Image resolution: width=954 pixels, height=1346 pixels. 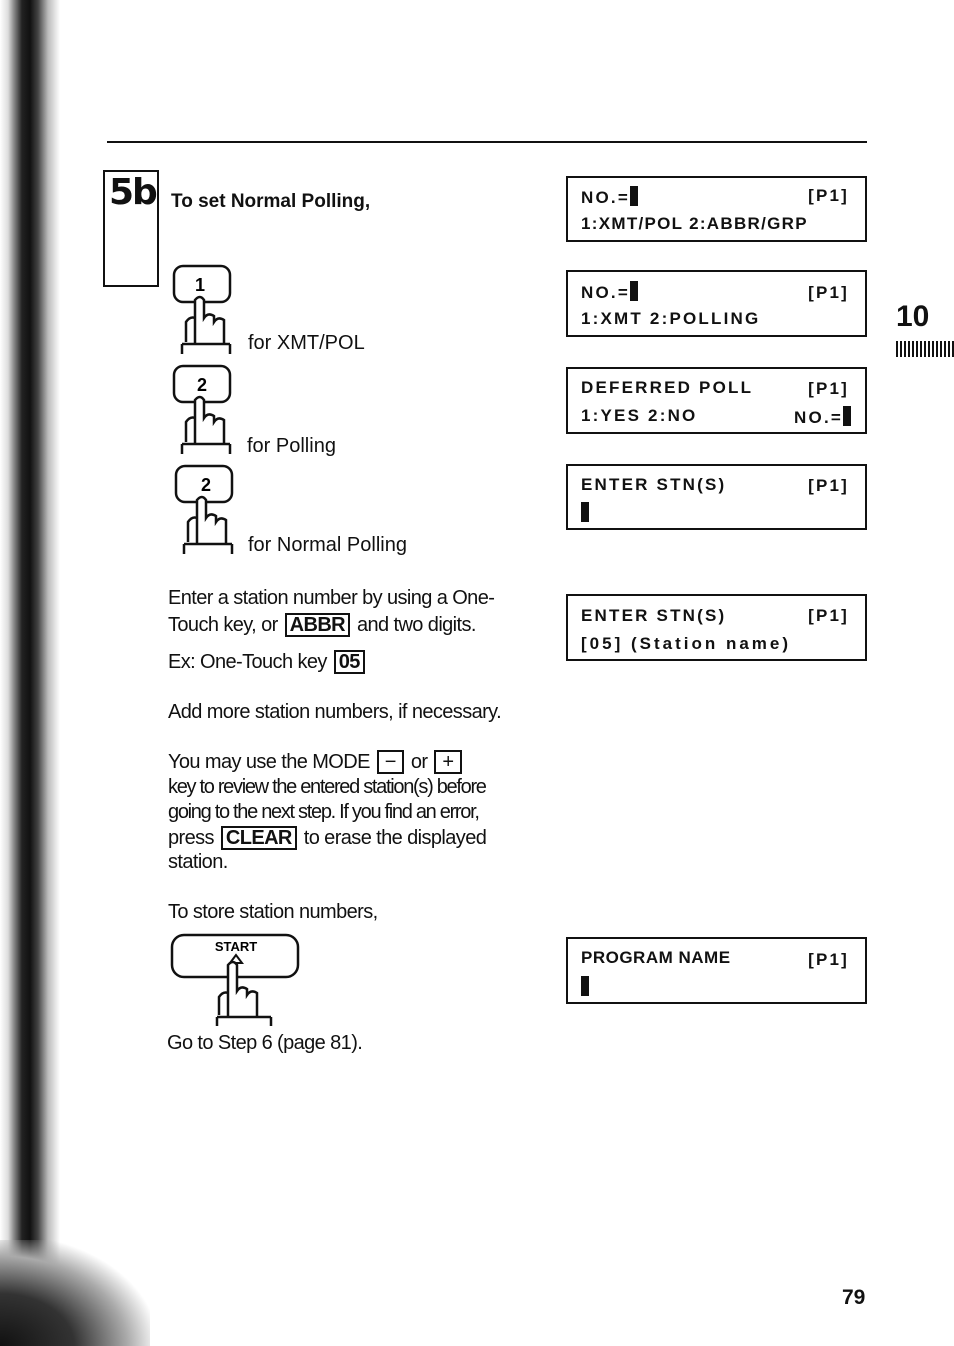 I want to click on text: Touch key, or, so click(x=223, y=625).